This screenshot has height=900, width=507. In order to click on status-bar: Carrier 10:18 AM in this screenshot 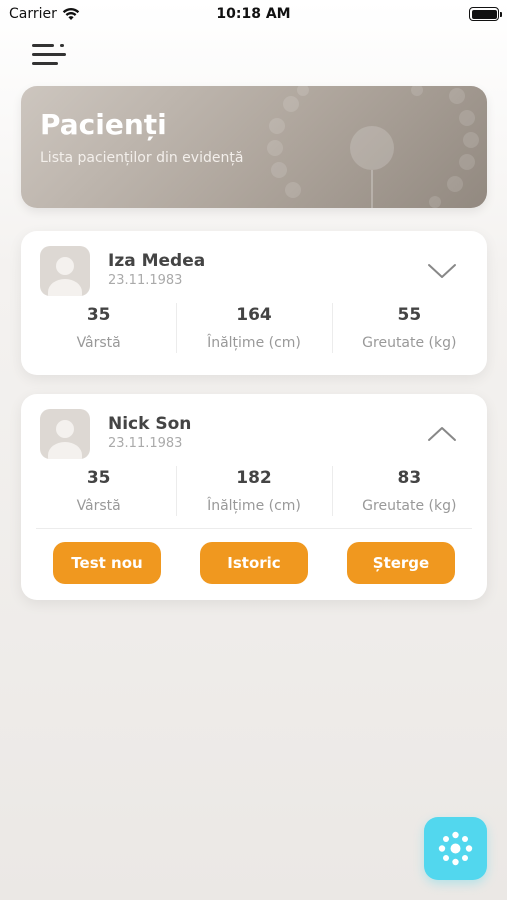, I will do `click(253, 14)`.